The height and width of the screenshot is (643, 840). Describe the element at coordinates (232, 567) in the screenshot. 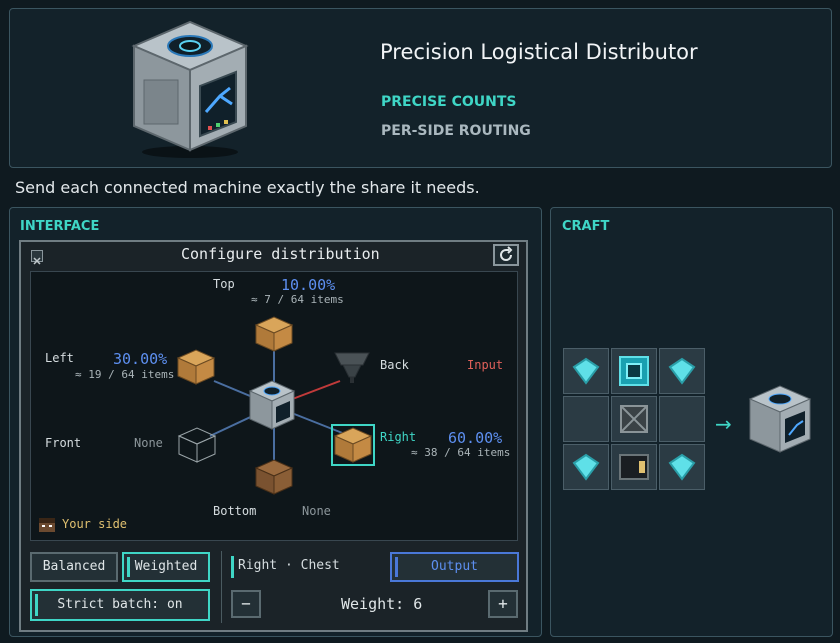

I see `selection-indicator` at that location.